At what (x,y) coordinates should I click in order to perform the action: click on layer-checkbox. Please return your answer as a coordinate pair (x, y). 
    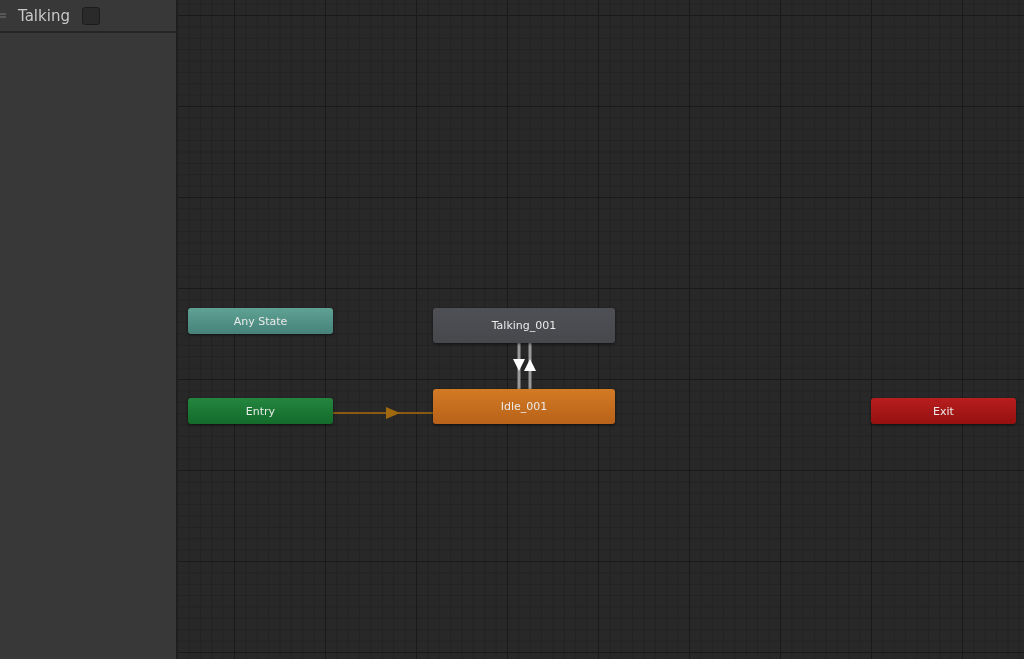
    Looking at the image, I should click on (90, 15).